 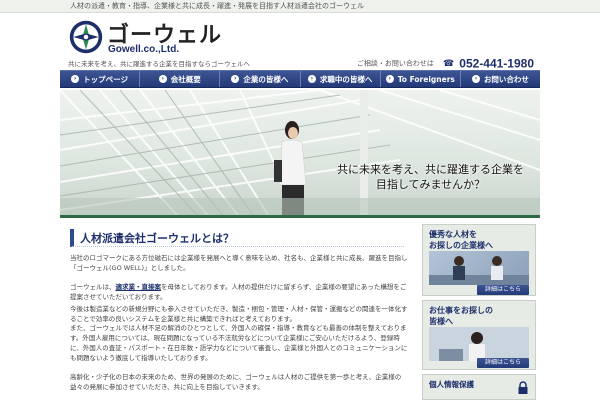 I want to click on contact-label: ご相談・お問い合わせは, so click(x=395, y=63).